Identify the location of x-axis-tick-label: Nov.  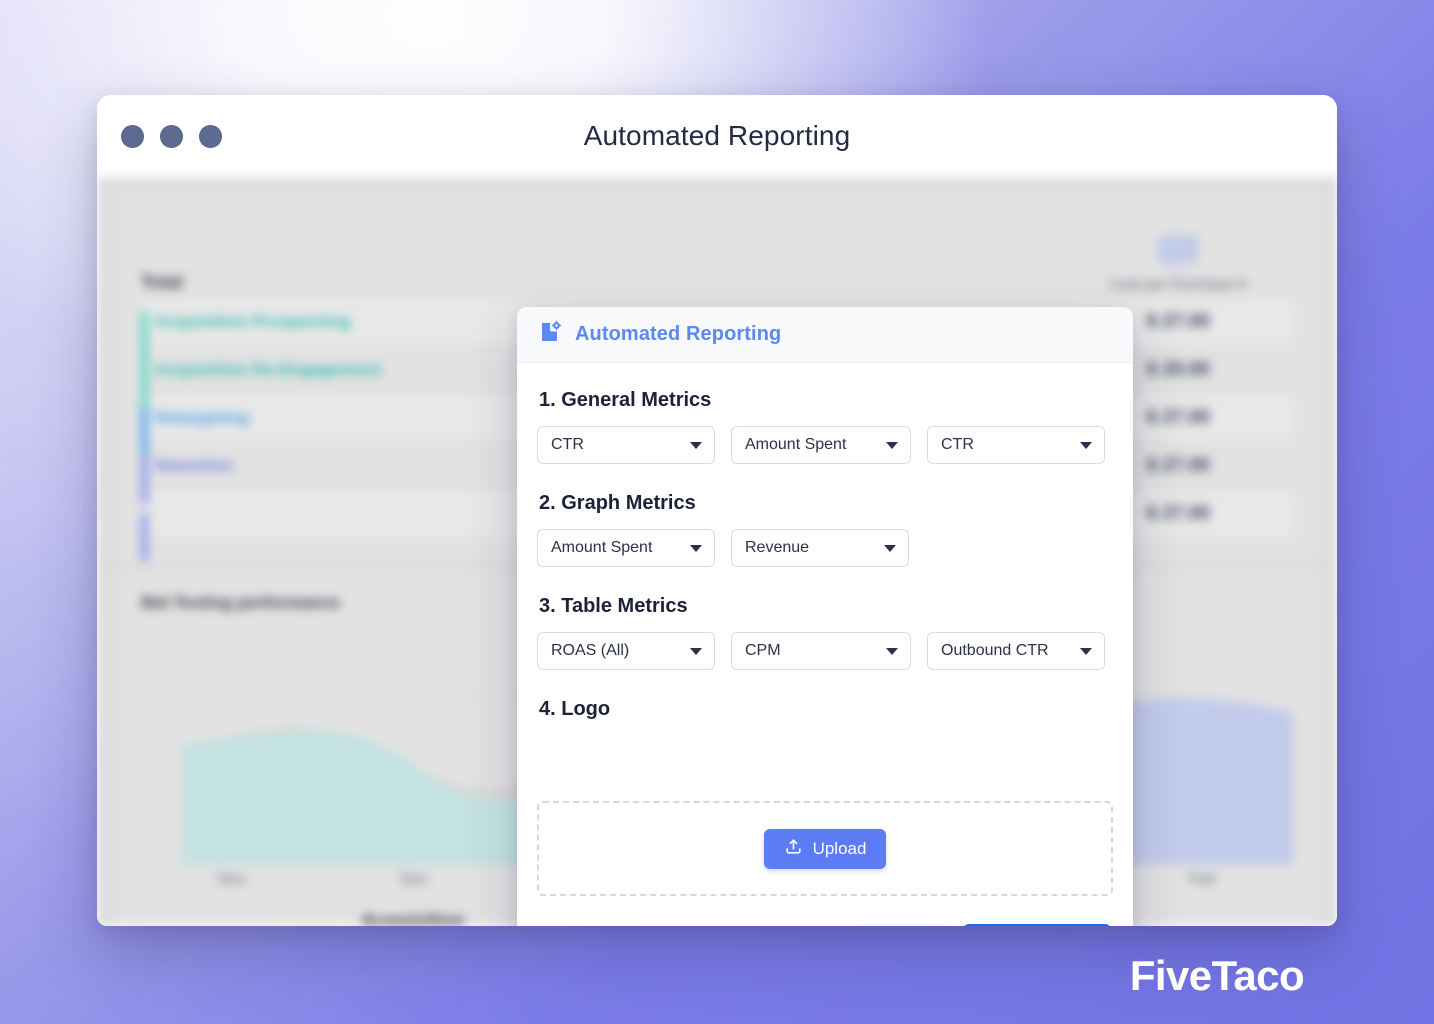
(232, 879).